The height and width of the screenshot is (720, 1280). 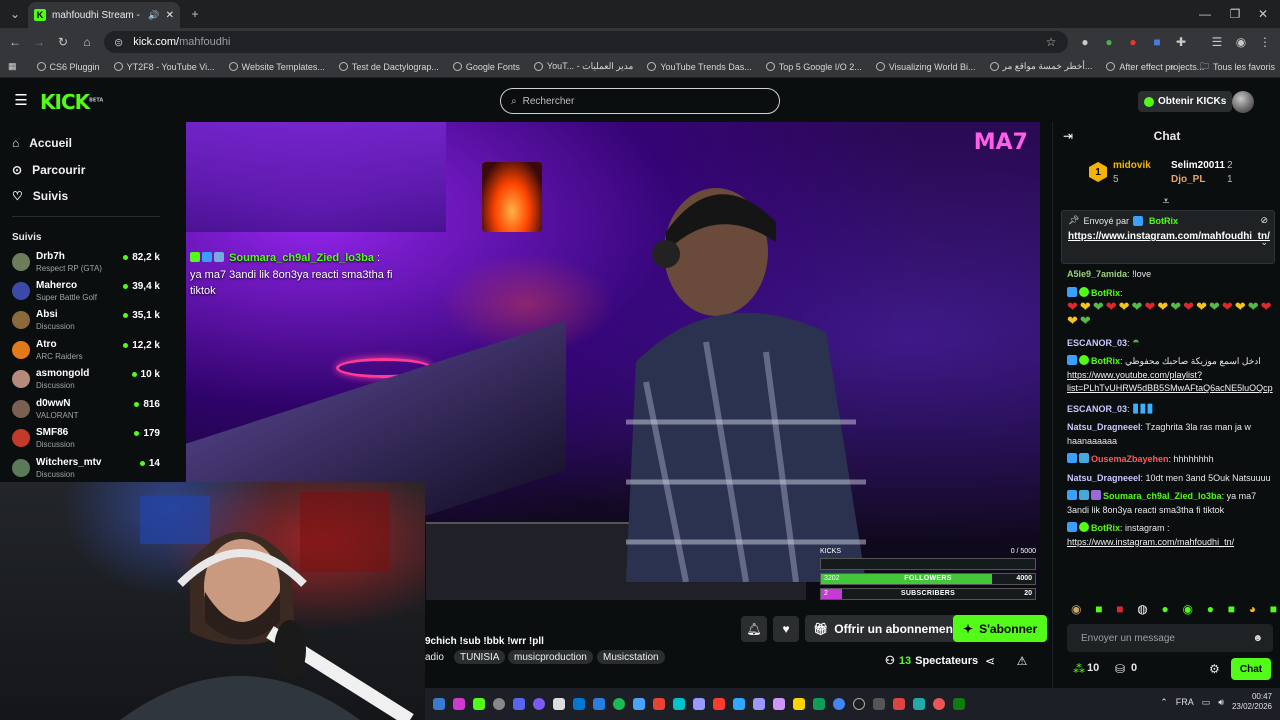 I want to click on expand-pinned-icon: ⌄, so click(x=1264, y=242).